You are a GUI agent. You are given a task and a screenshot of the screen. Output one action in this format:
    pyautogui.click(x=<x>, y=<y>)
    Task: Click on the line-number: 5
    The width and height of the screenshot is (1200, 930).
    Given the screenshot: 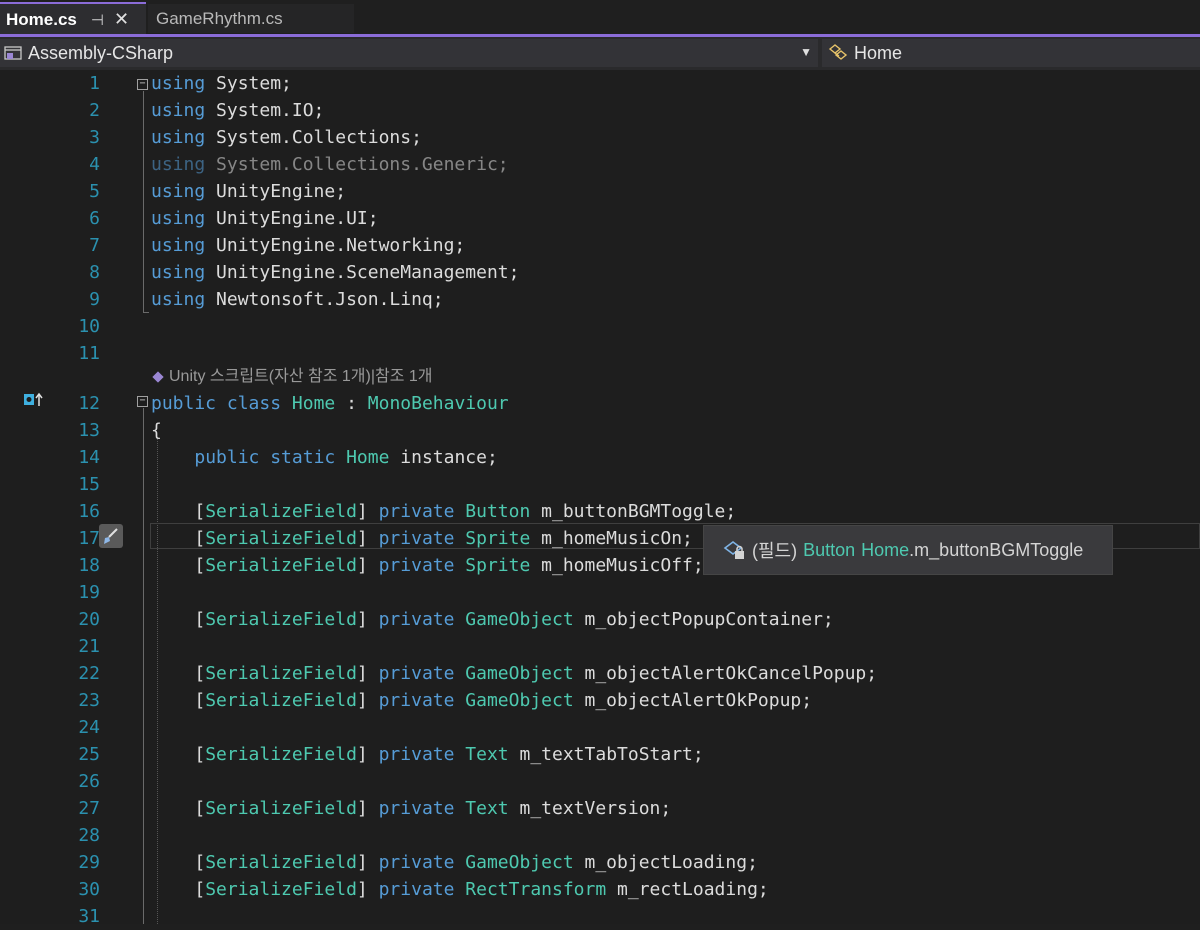 What is the action you would take?
    pyautogui.click(x=94, y=191)
    